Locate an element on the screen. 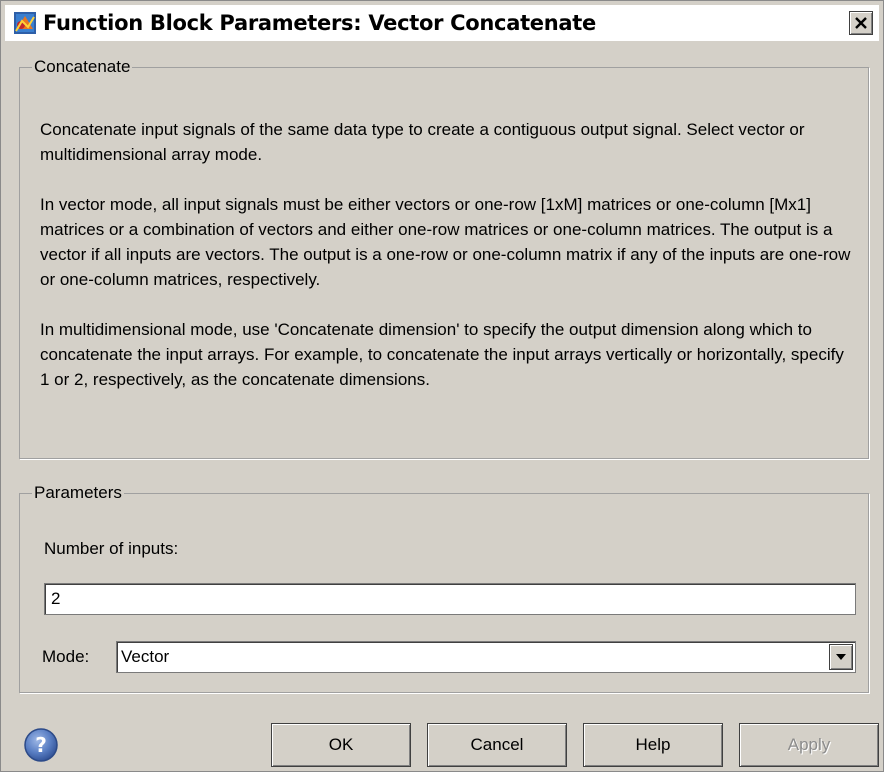  close-button is located at coordinates (861, 23).